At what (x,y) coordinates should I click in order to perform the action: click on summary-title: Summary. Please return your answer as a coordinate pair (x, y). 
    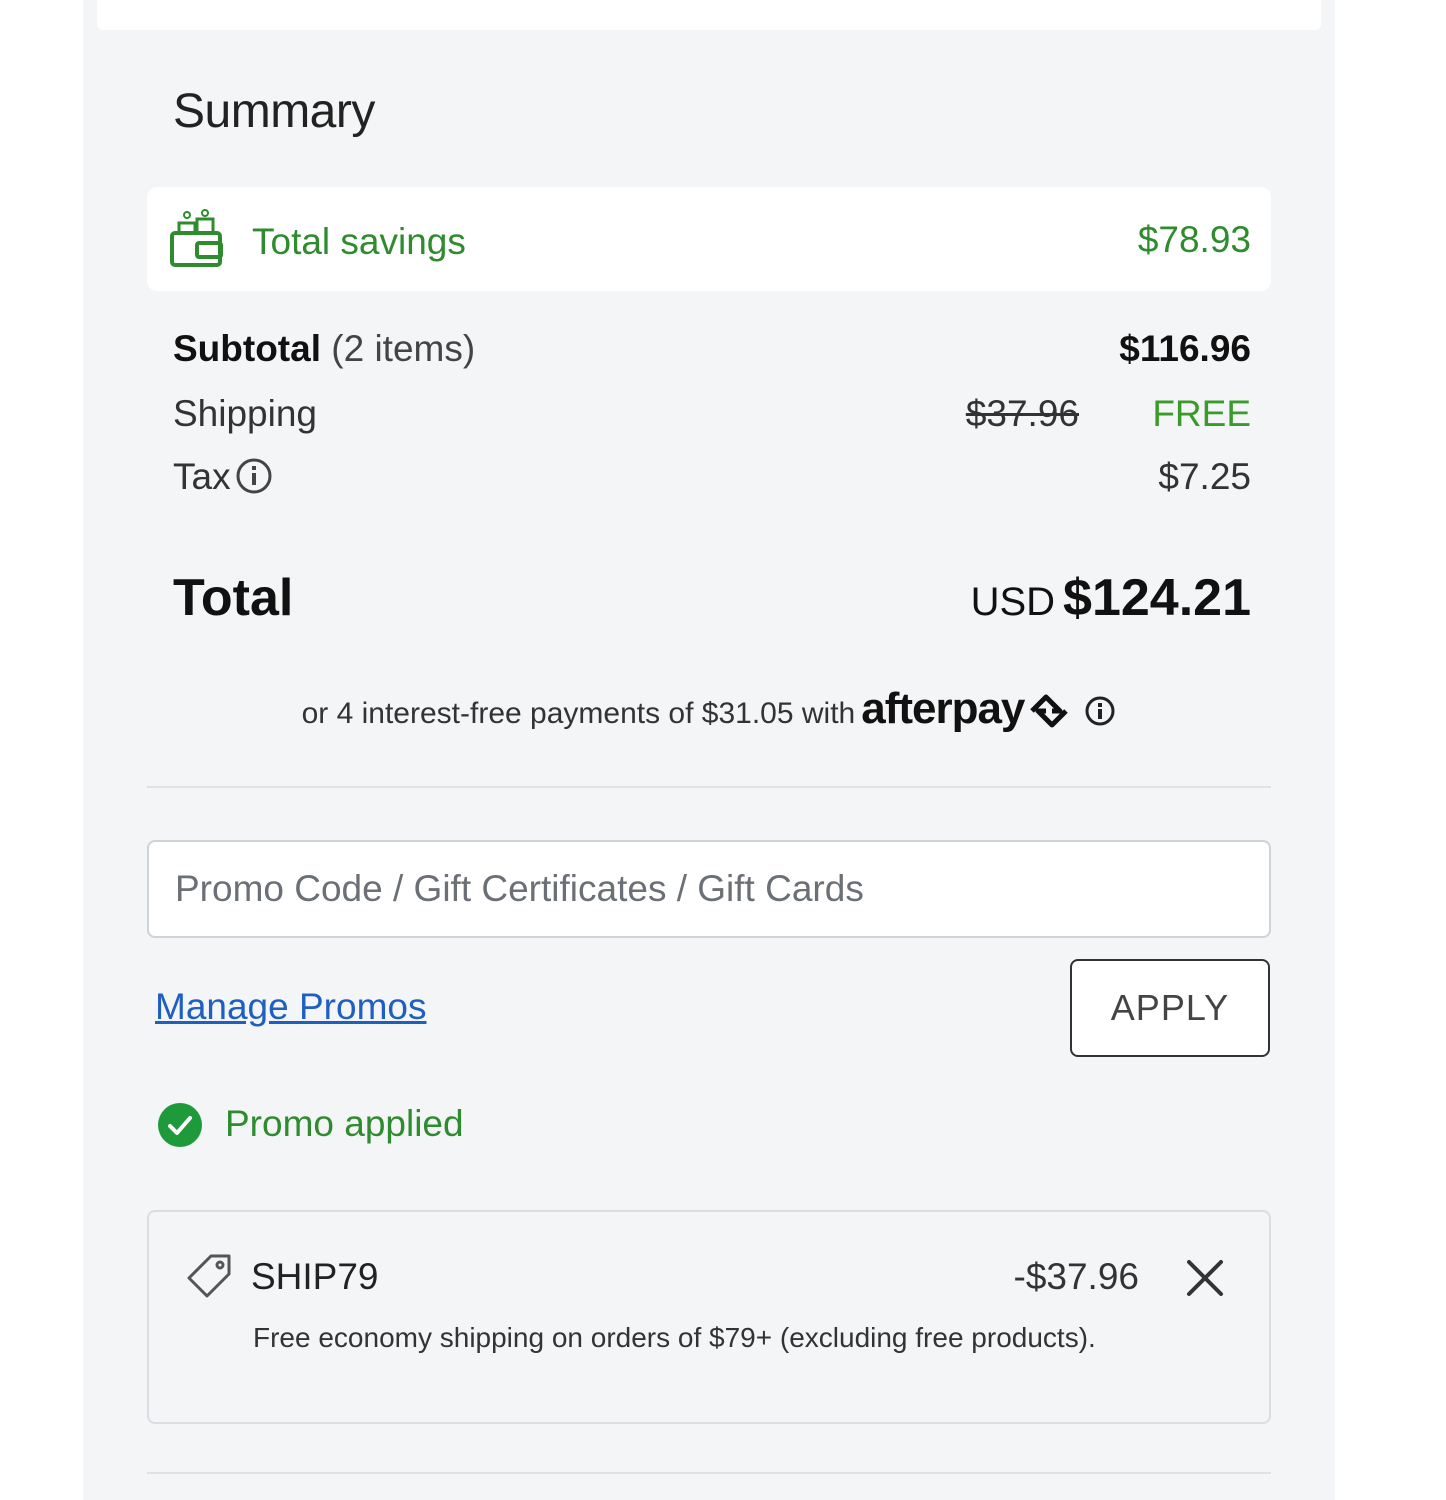
    Looking at the image, I should click on (274, 111).